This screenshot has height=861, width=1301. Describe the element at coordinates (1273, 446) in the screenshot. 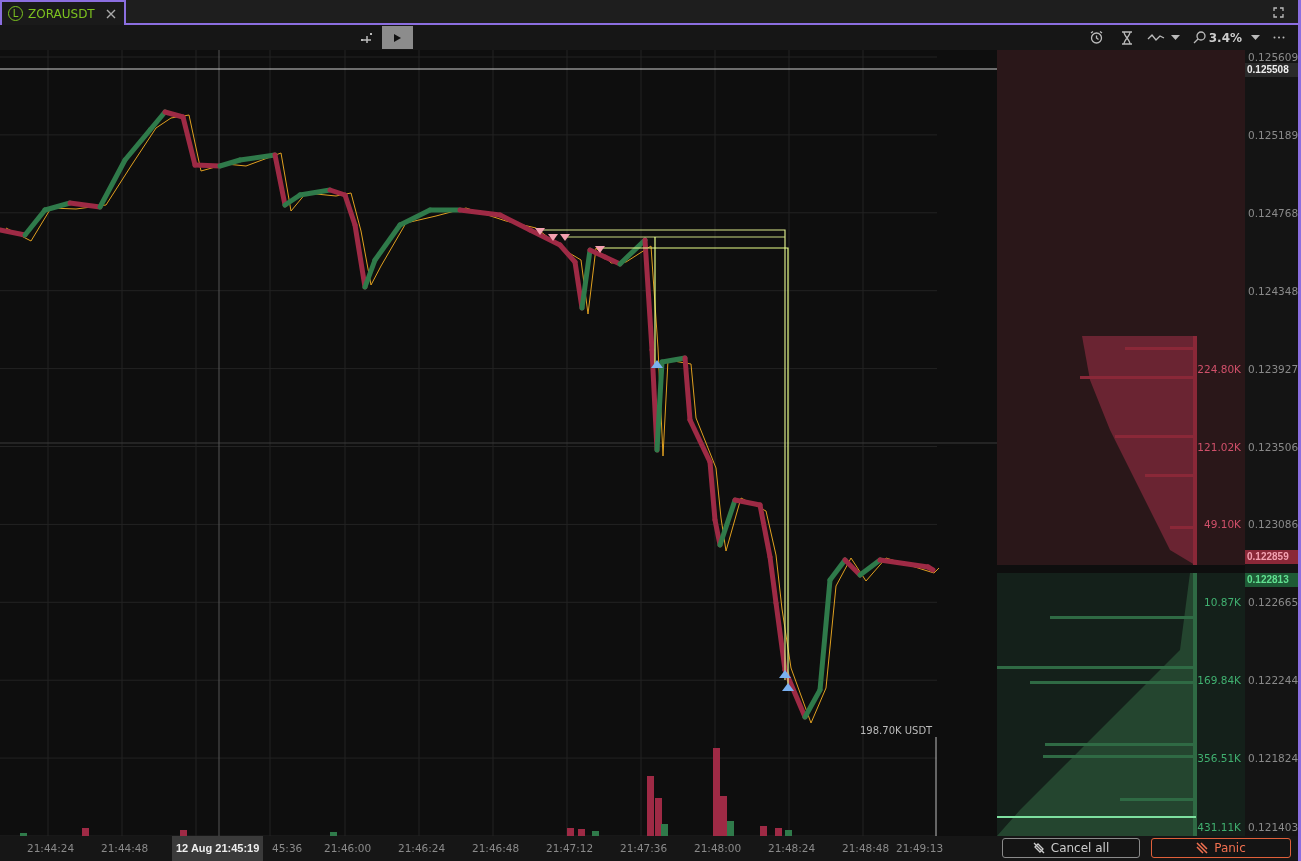

I see `price-label: 0.123506` at that location.